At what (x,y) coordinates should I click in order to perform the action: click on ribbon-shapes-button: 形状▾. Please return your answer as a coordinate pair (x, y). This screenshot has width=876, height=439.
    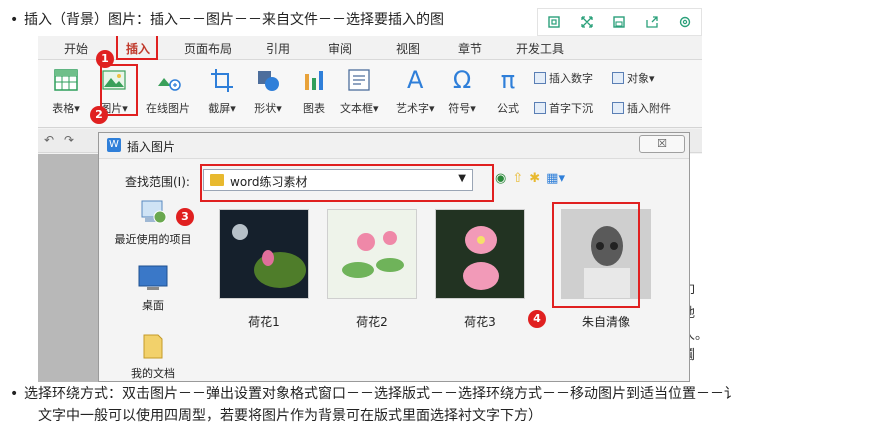
    Looking at the image, I should click on (268, 91).